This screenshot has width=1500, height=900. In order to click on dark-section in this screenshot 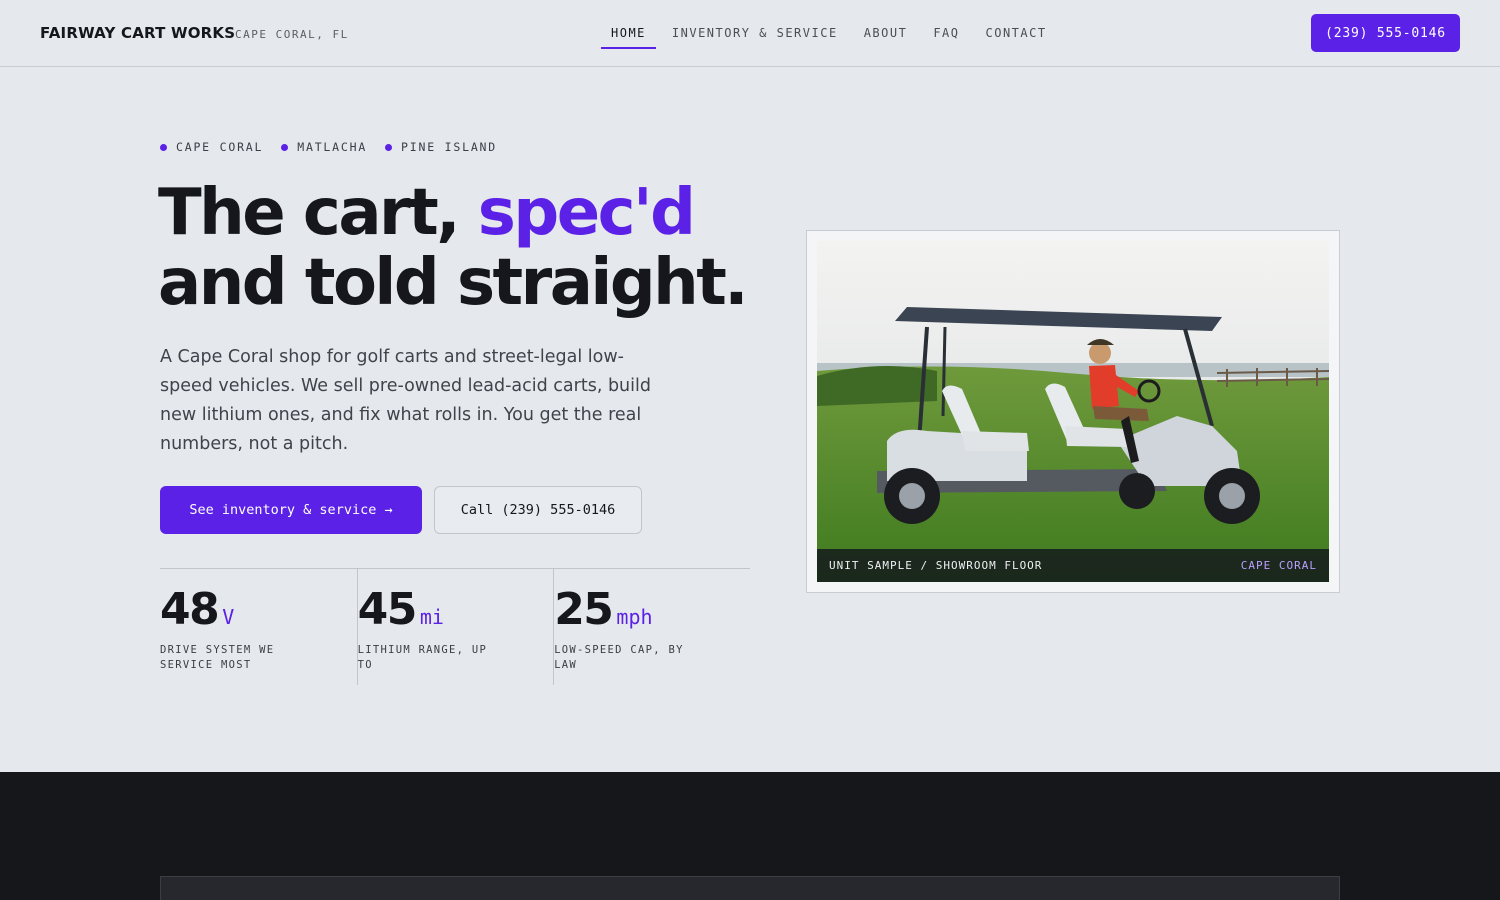, I will do `click(750, 836)`.